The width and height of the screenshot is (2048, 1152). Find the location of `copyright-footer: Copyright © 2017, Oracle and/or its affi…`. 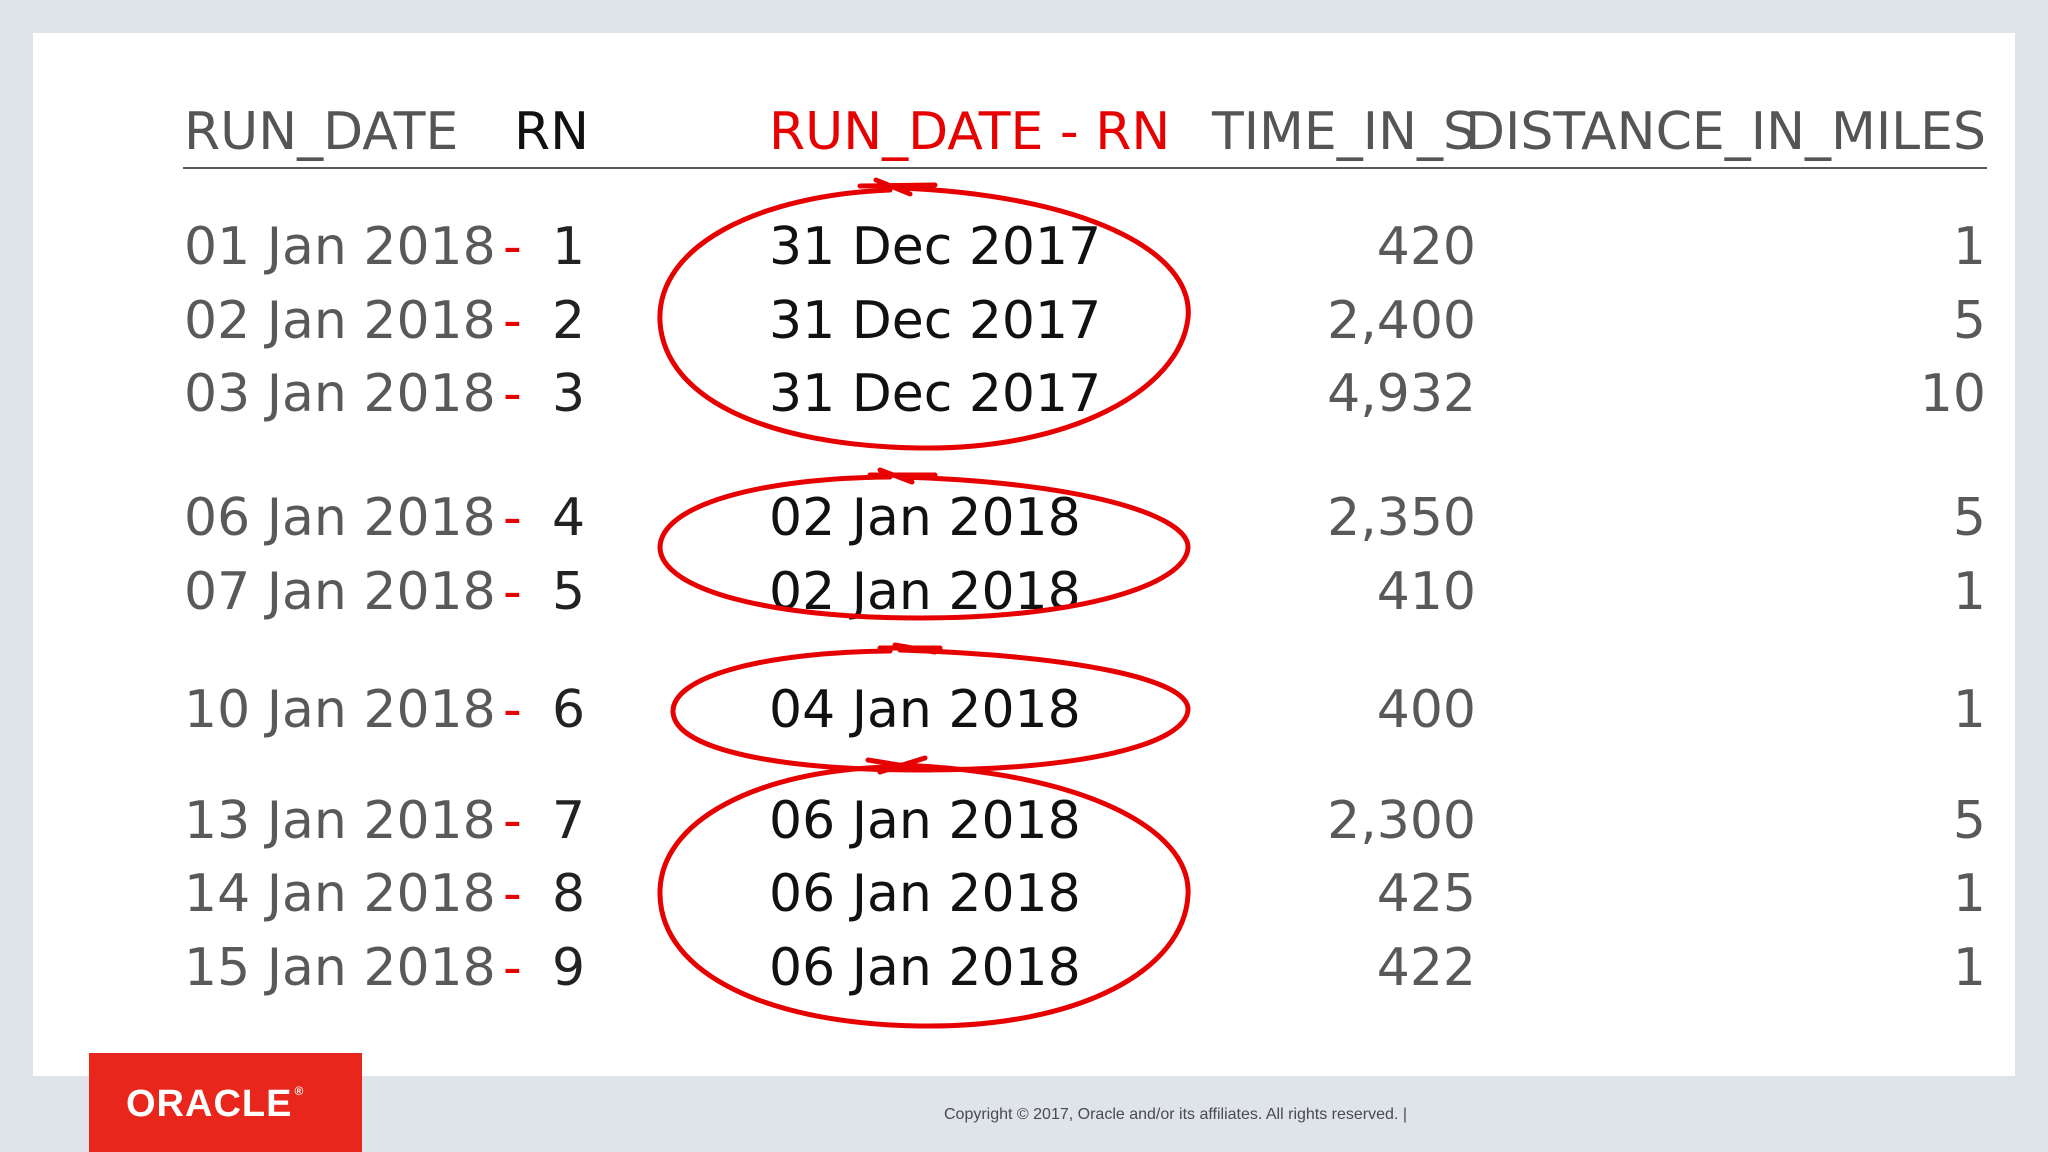

copyright-footer: Copyright © 2017, Oracle and/or its affi… is located at coordinates (1175, 1114).